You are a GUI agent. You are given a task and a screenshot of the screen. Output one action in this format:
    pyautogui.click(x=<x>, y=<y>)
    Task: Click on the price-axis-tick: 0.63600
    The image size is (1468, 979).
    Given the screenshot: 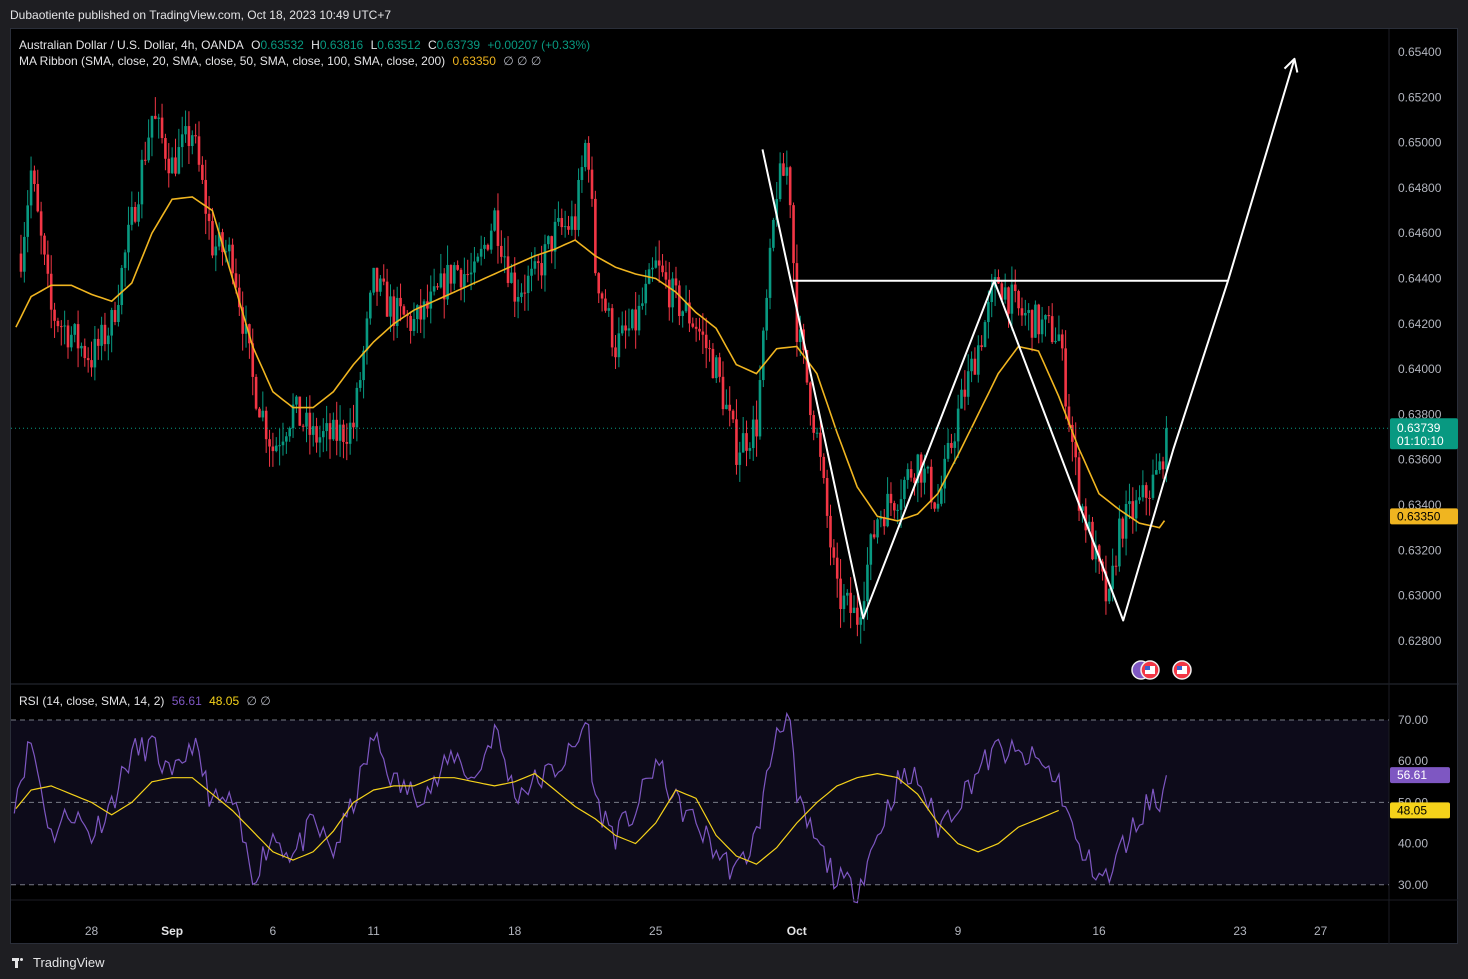 What is the action you would take?
    pyautogui.click(x=1420, y=460)
    